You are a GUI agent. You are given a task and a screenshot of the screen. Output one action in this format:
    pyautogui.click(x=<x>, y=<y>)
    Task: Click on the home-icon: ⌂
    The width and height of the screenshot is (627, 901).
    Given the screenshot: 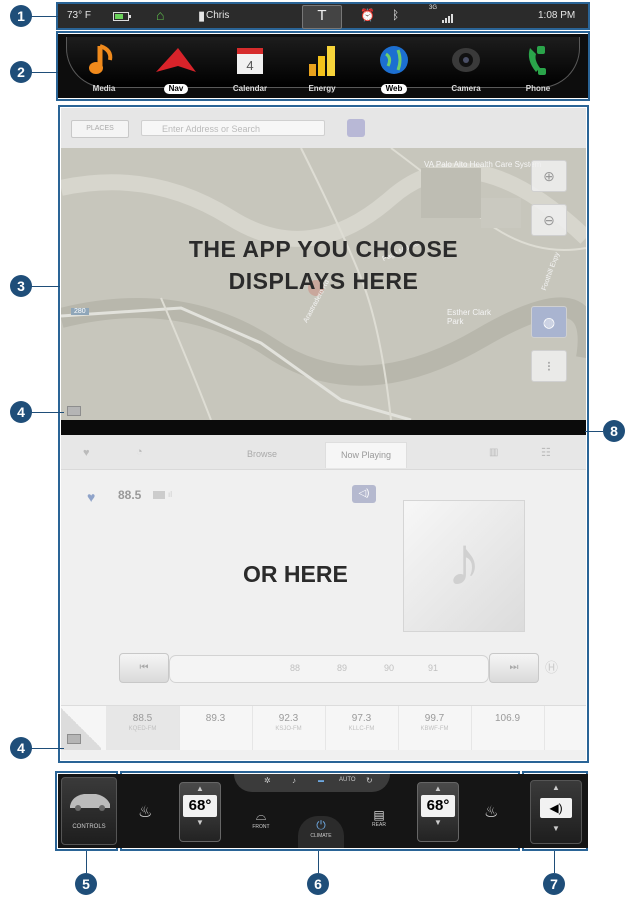 What is the action you would take?
    pyautogui.click(x=160, y=15)
    